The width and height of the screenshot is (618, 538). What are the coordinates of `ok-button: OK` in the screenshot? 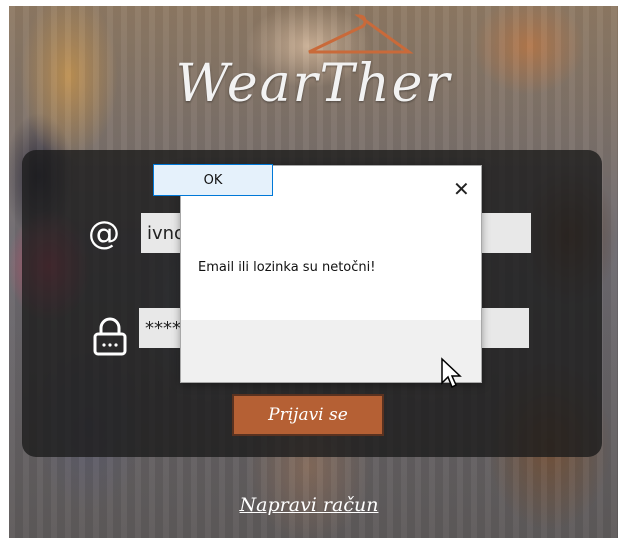 It's located at (213, 180).